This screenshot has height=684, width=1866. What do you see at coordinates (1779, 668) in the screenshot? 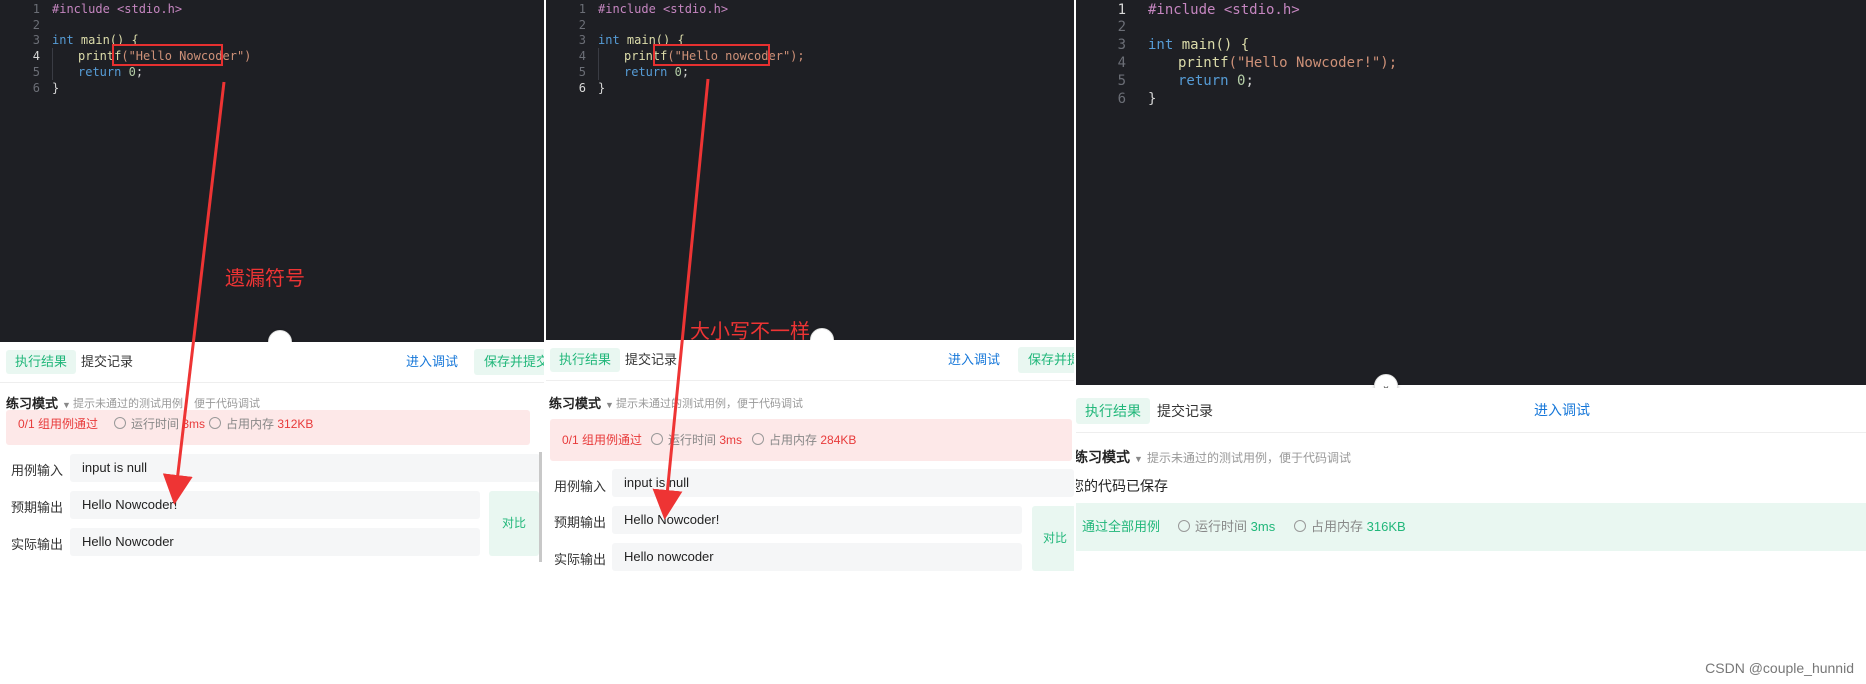
I see `watermark: CSDN @couple_hunnid` at bounding box center [1779, 668].